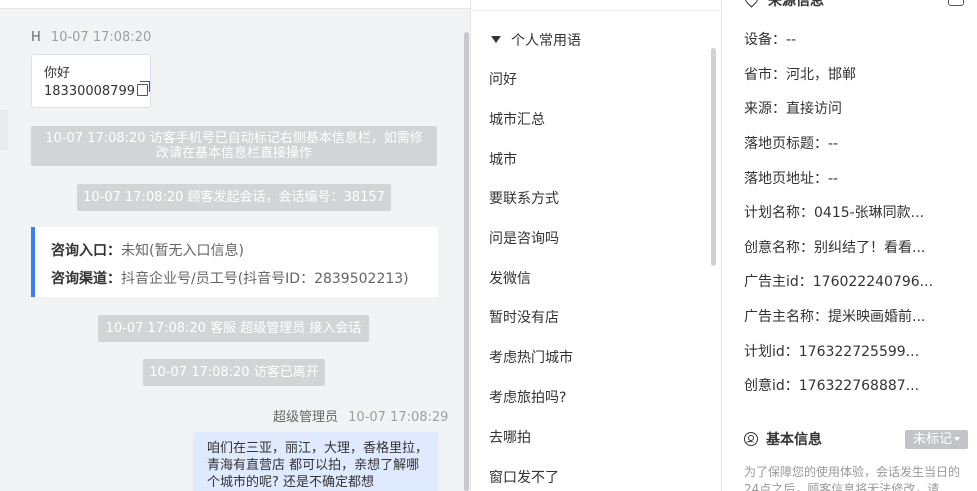  Describe the element at coordinates (794, 440) in the screenshot. I see `basic-info-label: 基本信息` at that location.